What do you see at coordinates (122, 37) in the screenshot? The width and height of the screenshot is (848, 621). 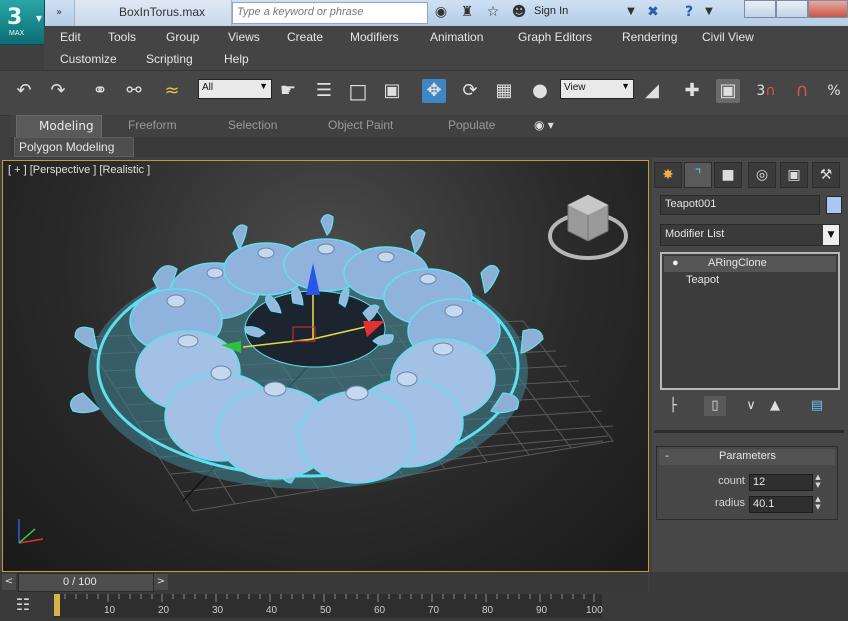 I see `menu-tools: Tools` at bounding box center [122, 37].